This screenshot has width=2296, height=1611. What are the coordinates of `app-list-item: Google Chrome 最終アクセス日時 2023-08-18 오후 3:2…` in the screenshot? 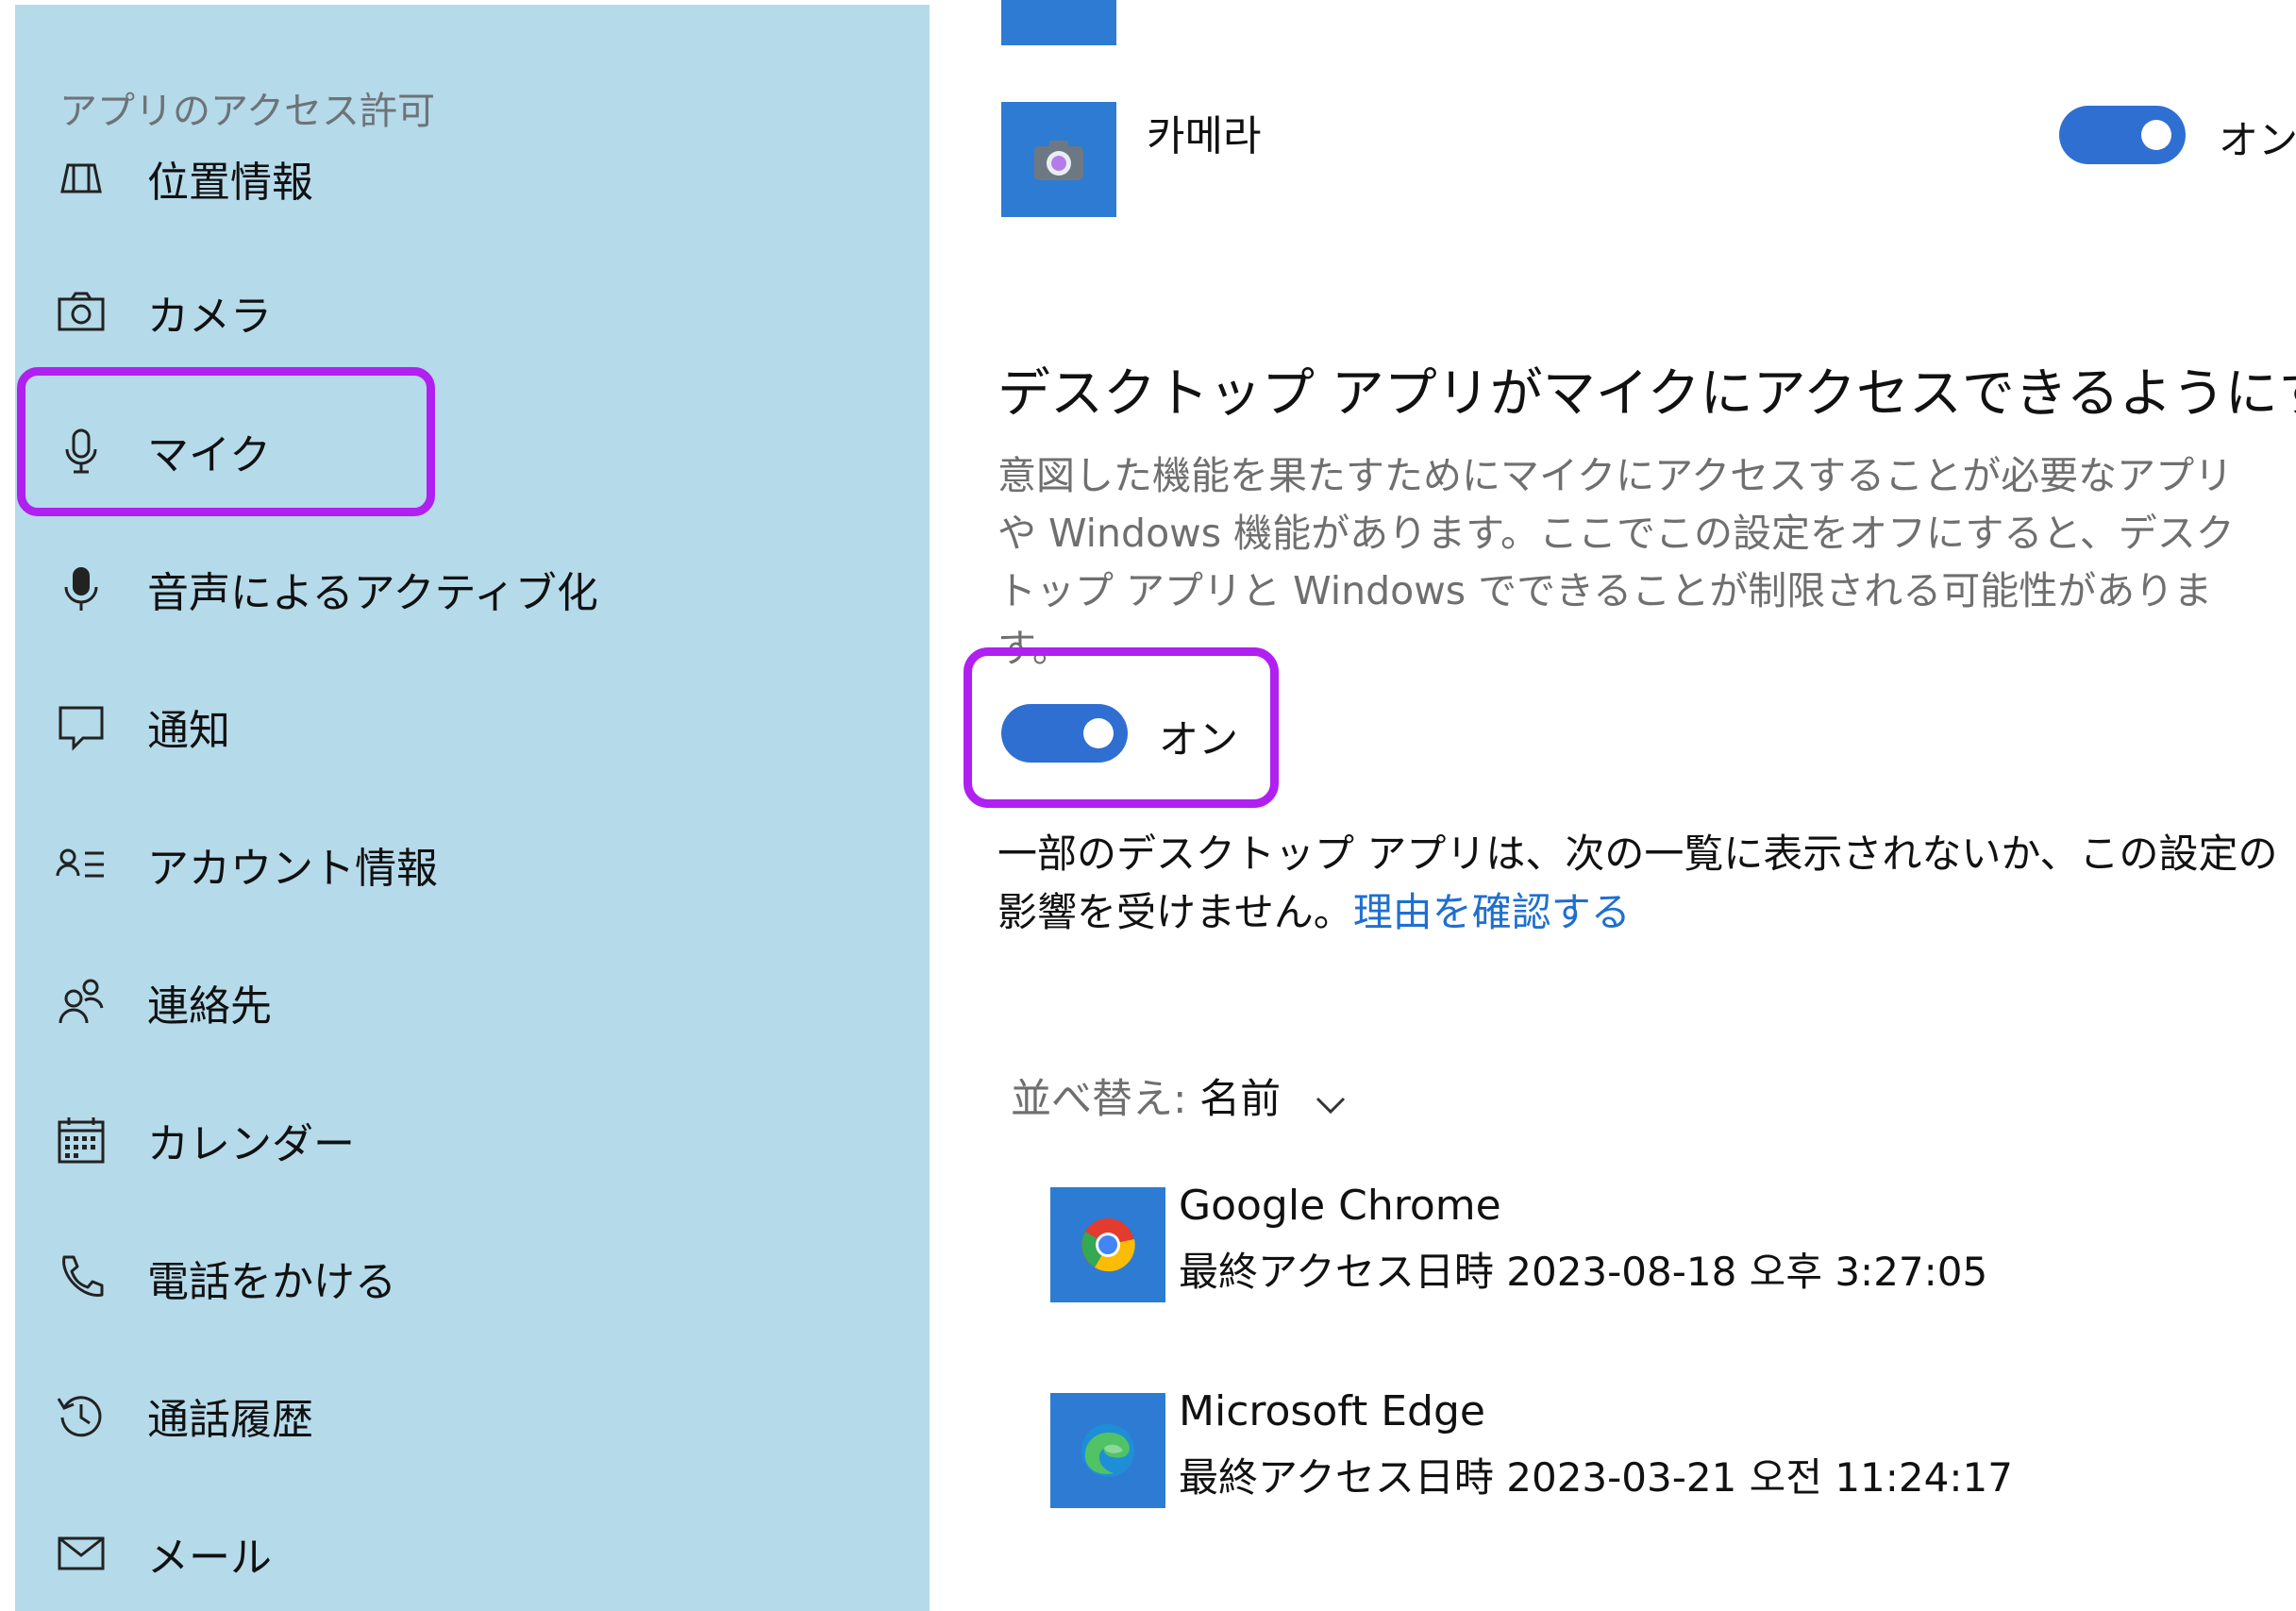 It's located at (1664, 1243).